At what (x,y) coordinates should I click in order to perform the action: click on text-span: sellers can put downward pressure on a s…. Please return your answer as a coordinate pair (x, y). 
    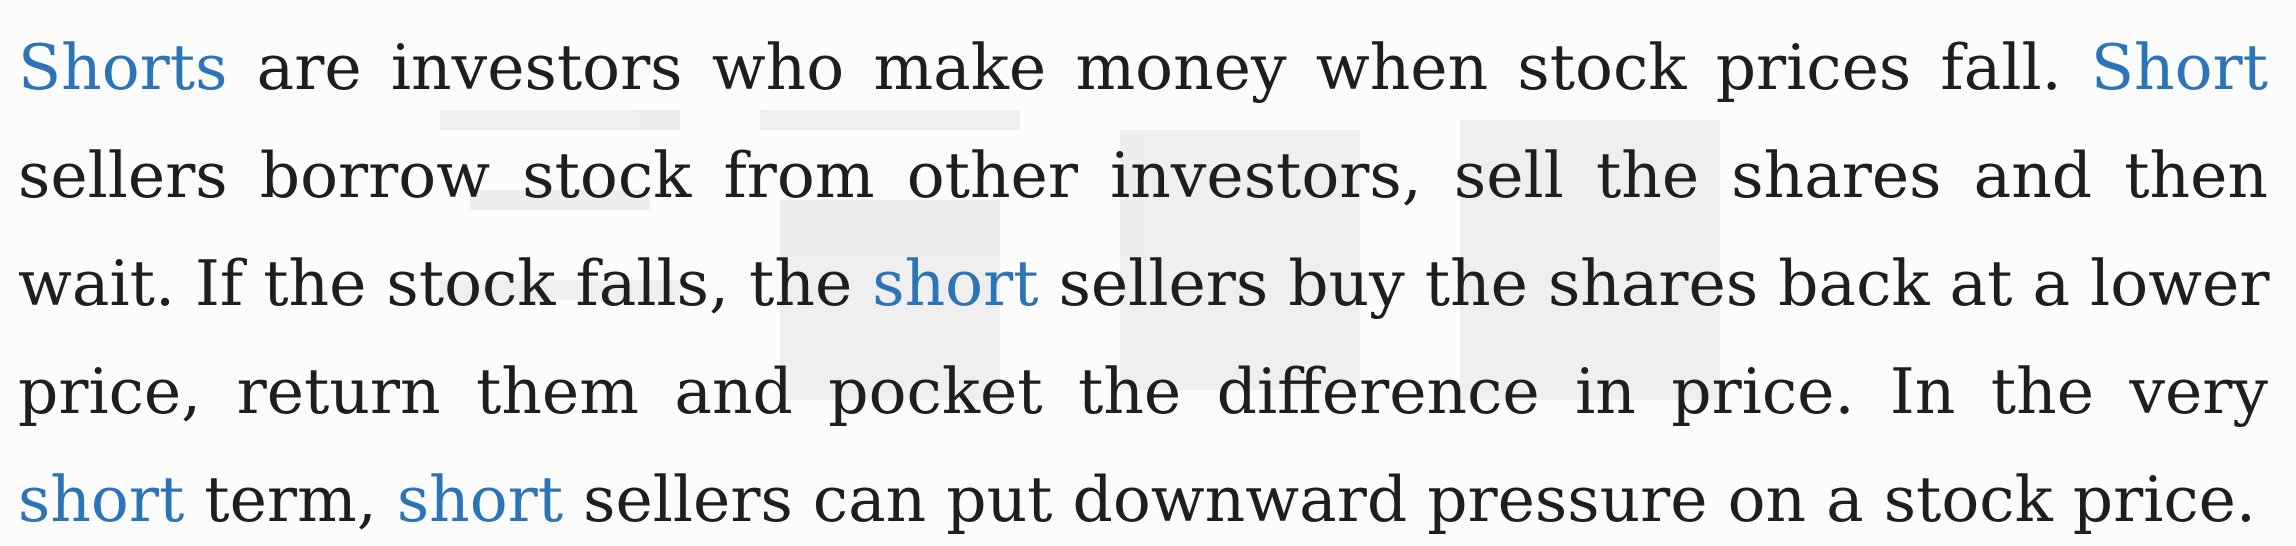
    Looking at the image, I should click on (1409, 499).